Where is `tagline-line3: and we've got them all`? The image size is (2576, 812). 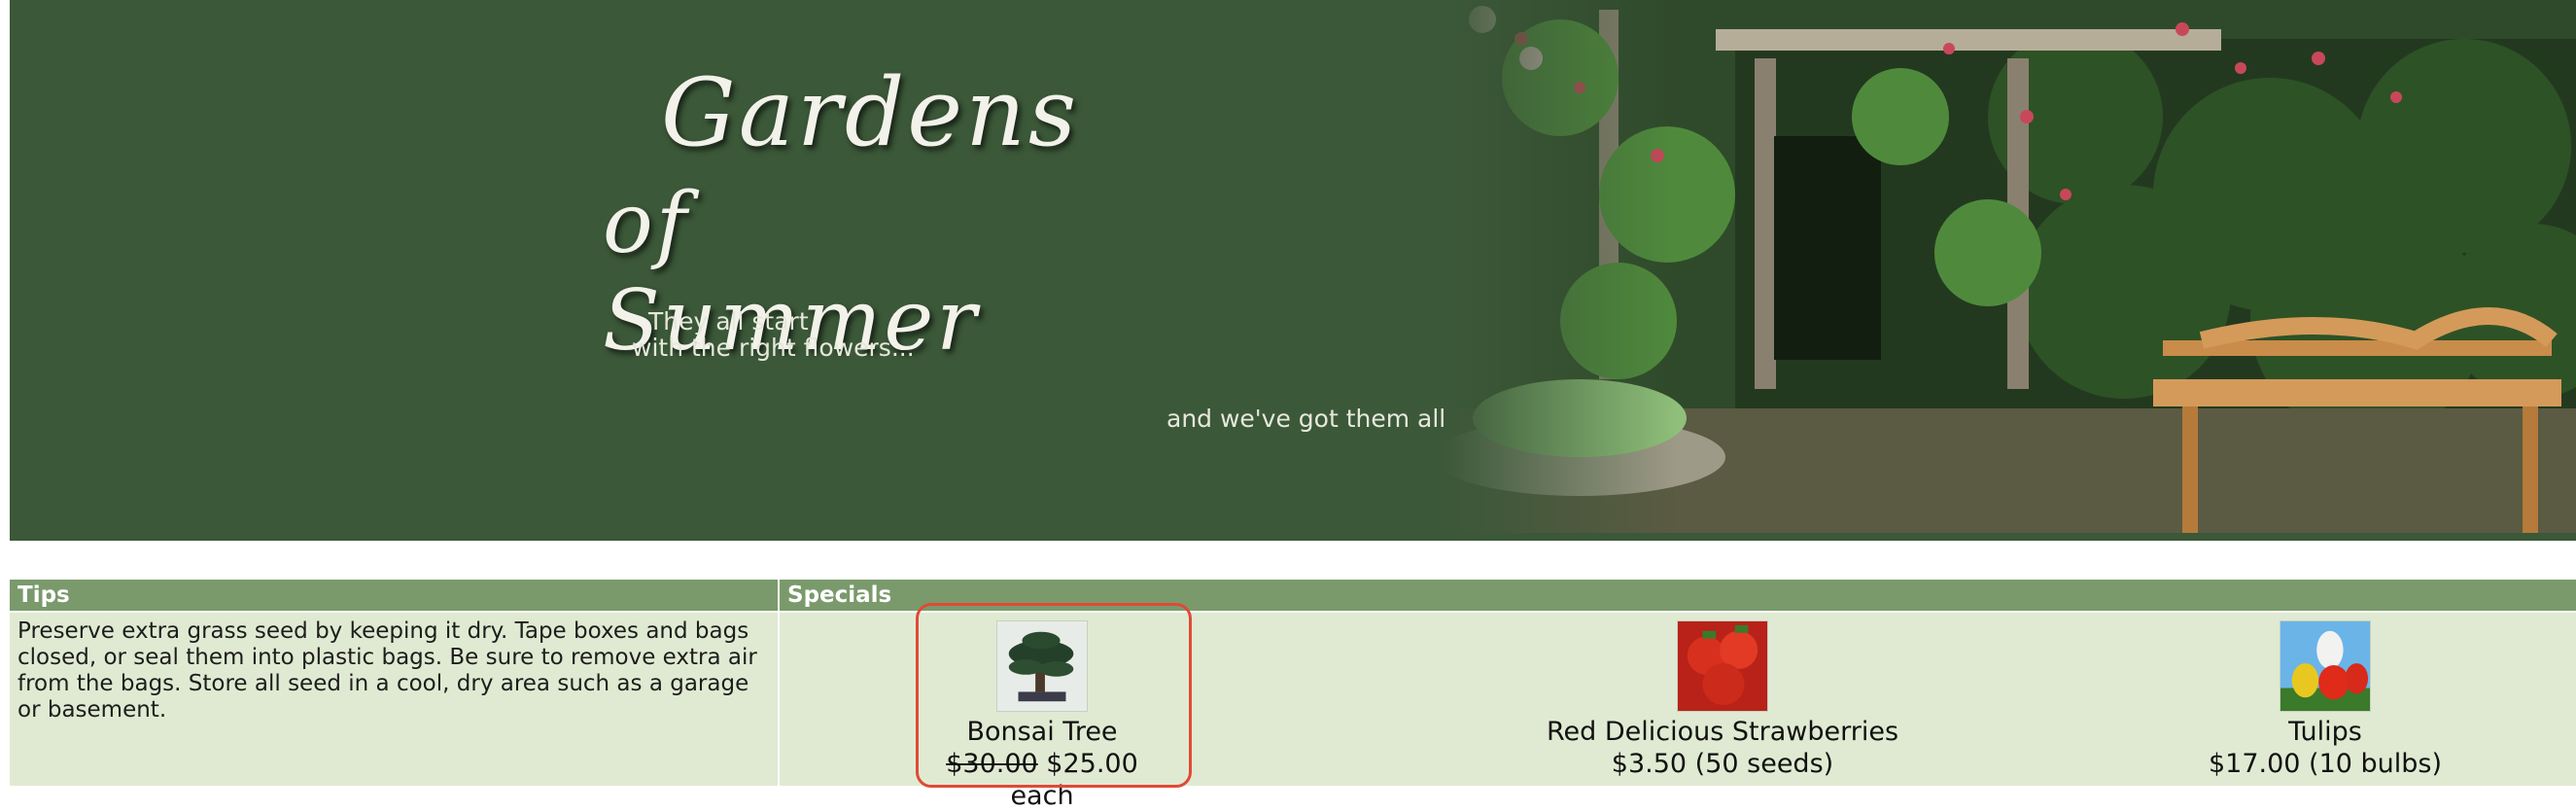
tagline-line3: and we've got them all is located at coordinates (1306, 419).